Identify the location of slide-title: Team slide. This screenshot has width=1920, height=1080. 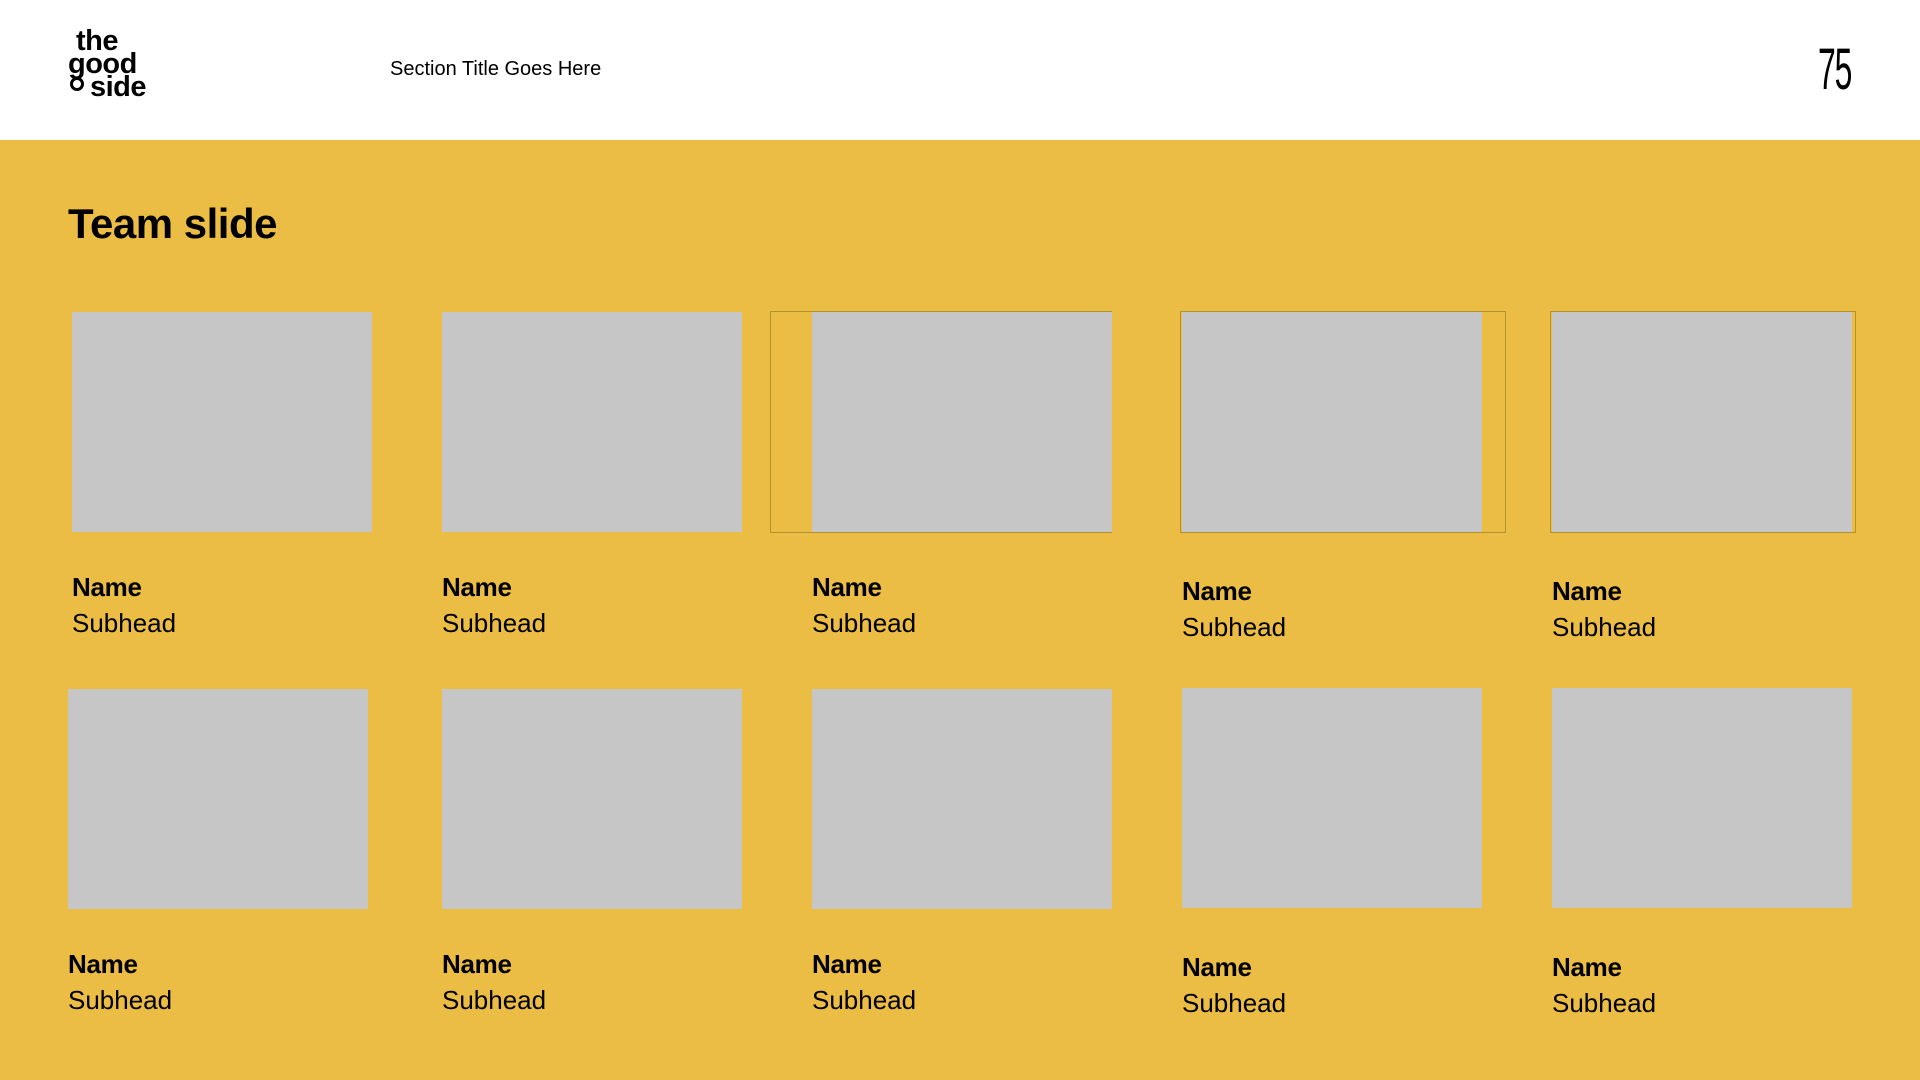
(172, 223).